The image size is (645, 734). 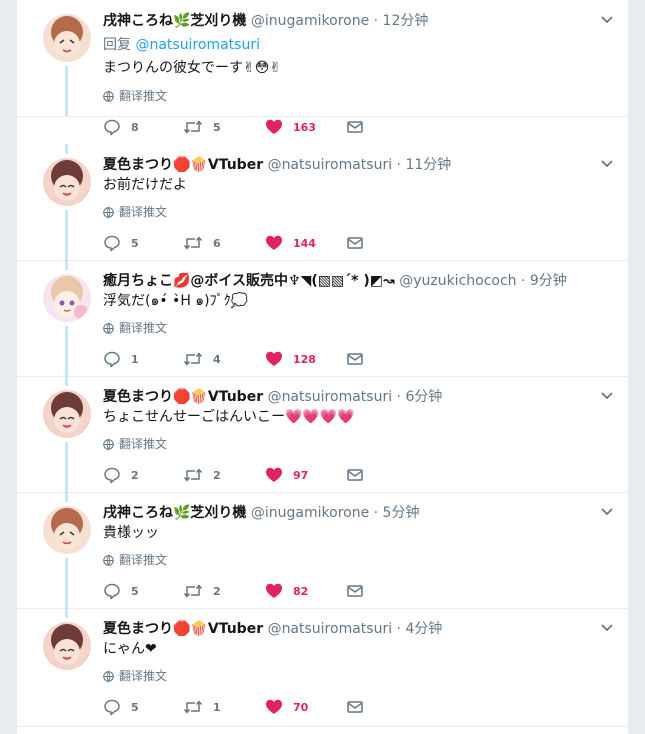 What do you see at coordinates (229, 417) in the screenshot?
I see `tweet-text: ちょこせんせーごはんいこー💗💗💗💗` at bounding box center [229, 417].